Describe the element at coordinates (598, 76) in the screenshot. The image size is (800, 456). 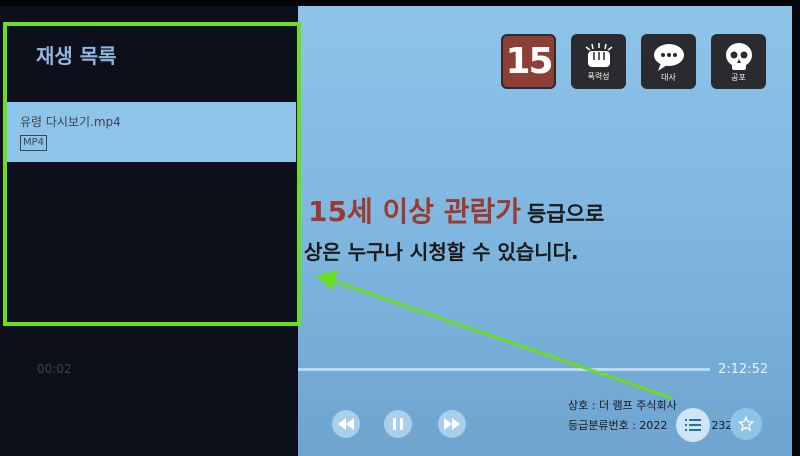
I see `violence-label: 폭력성` at that location.